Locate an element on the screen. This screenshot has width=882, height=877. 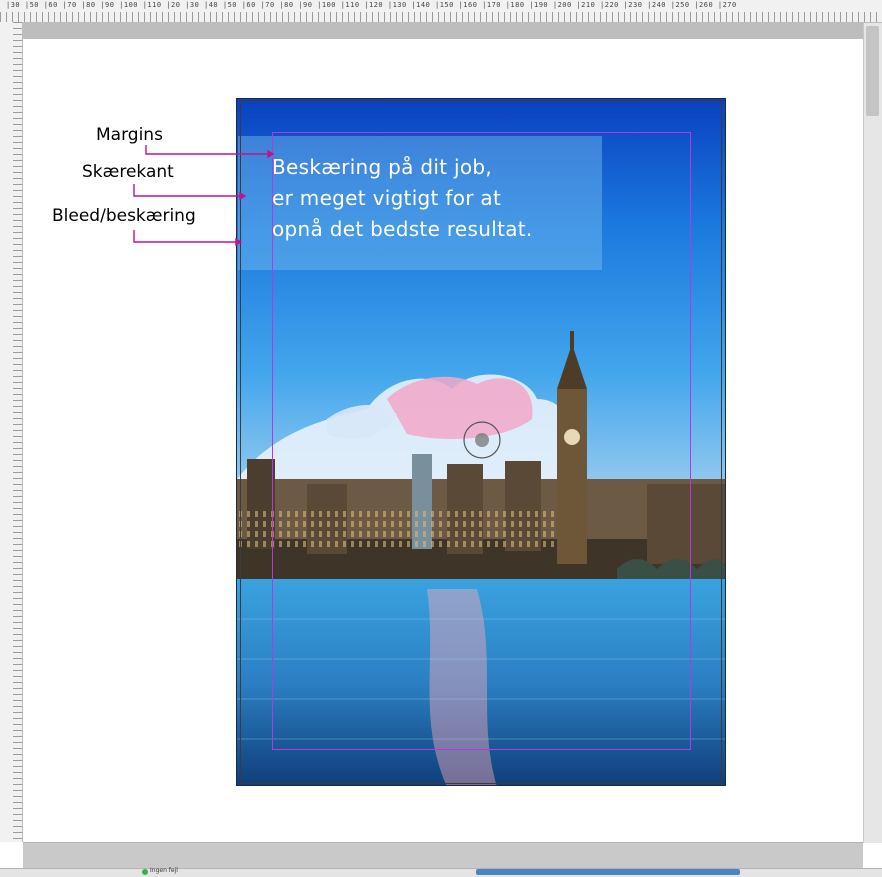
bleed-label: Bleed/beskæring is located at coordinates (124, 216).